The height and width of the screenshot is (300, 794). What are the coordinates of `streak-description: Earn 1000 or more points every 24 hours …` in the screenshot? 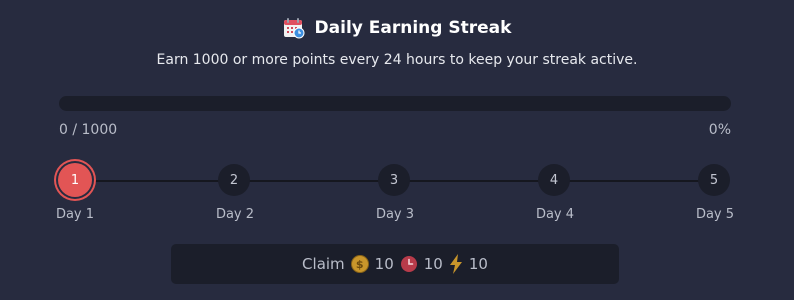 It's located at (397, 60).